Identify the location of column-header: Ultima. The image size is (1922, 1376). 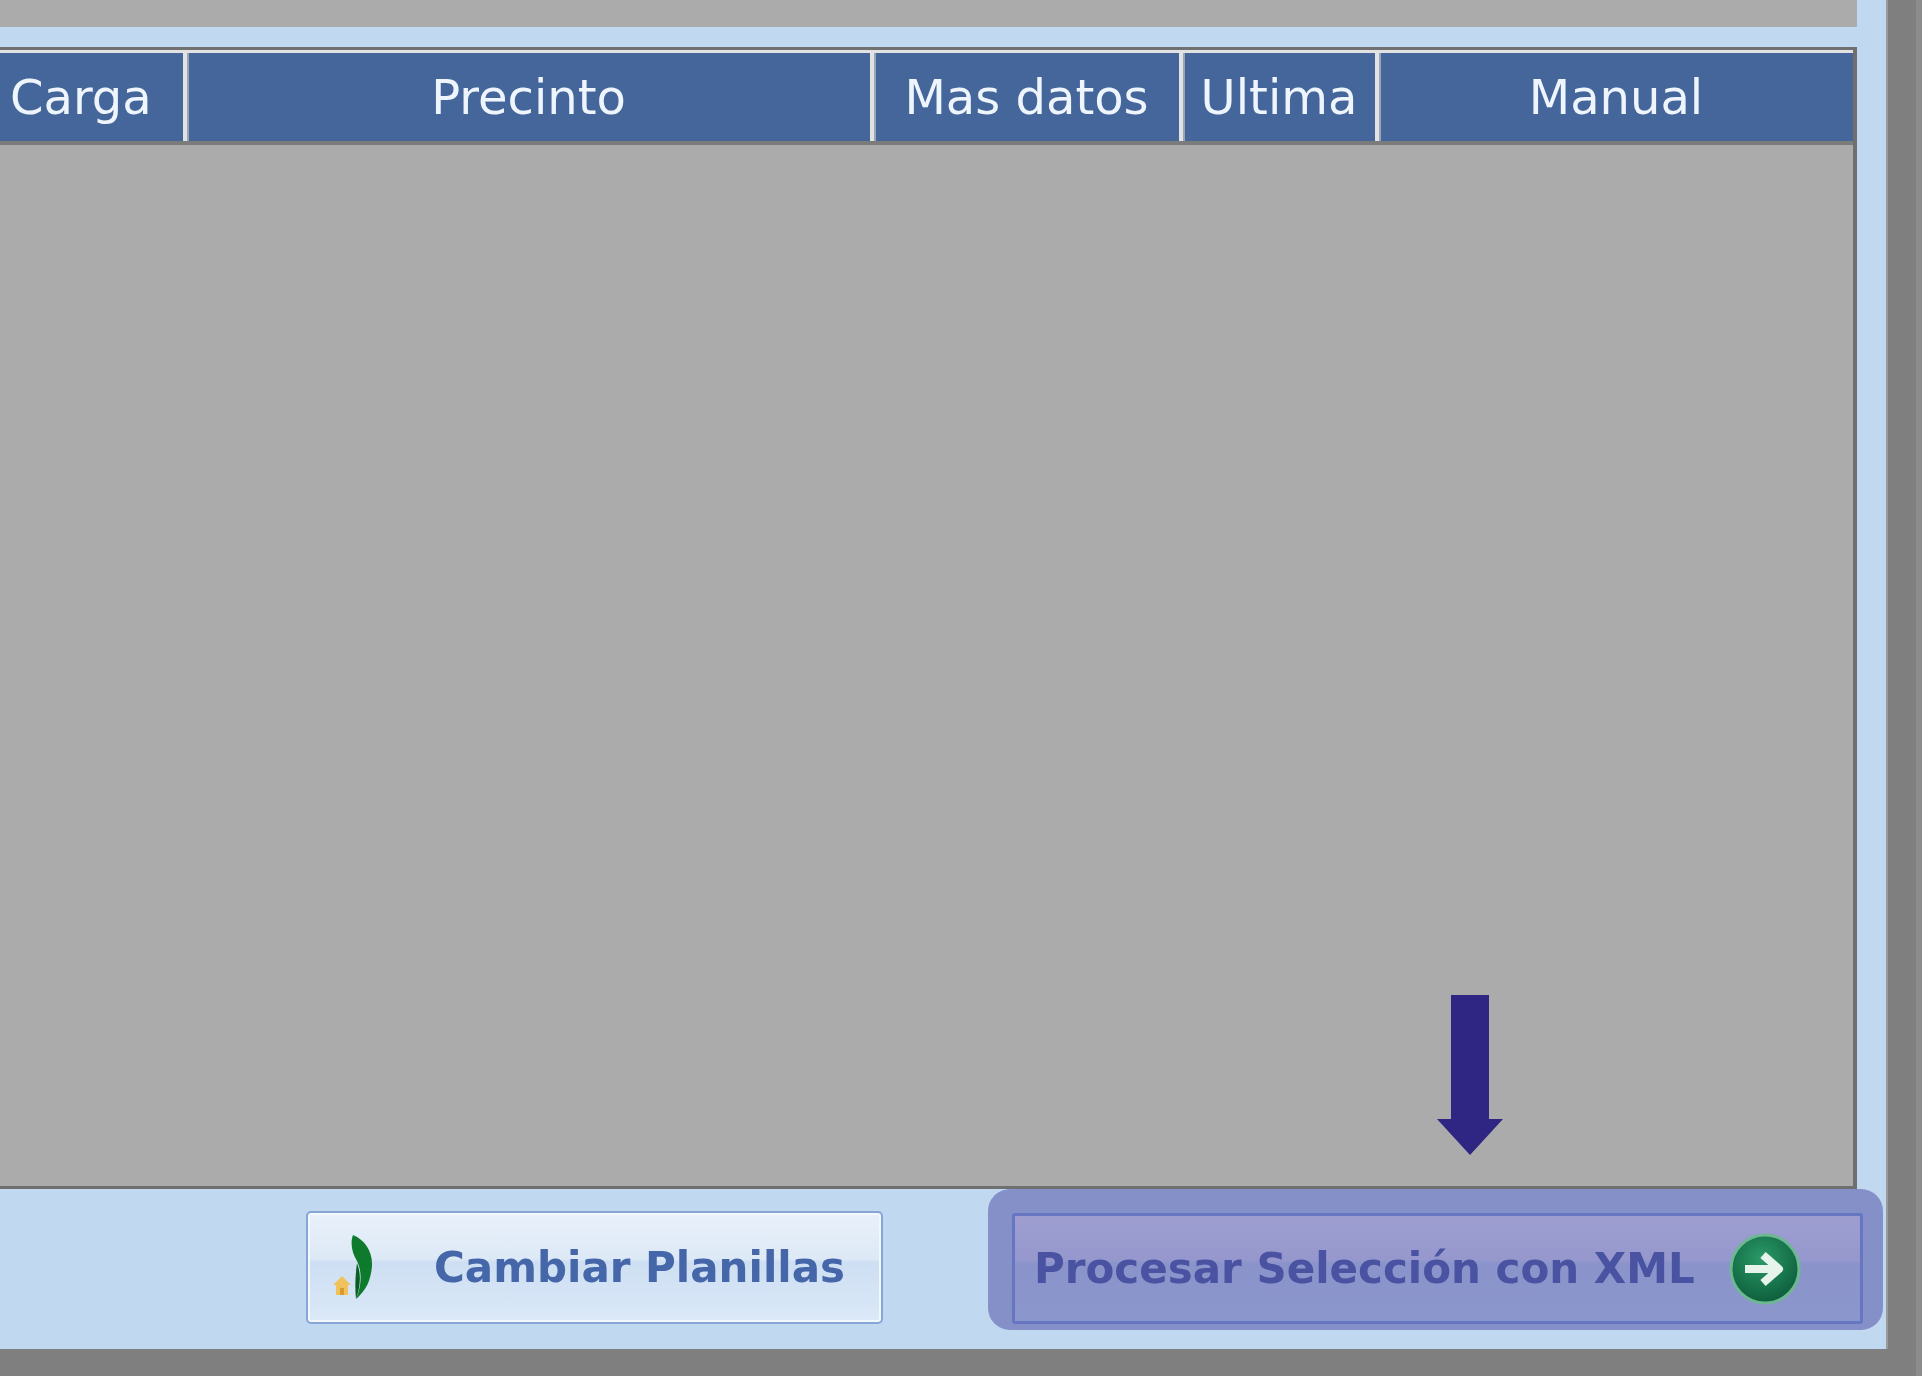
(1279, 97).